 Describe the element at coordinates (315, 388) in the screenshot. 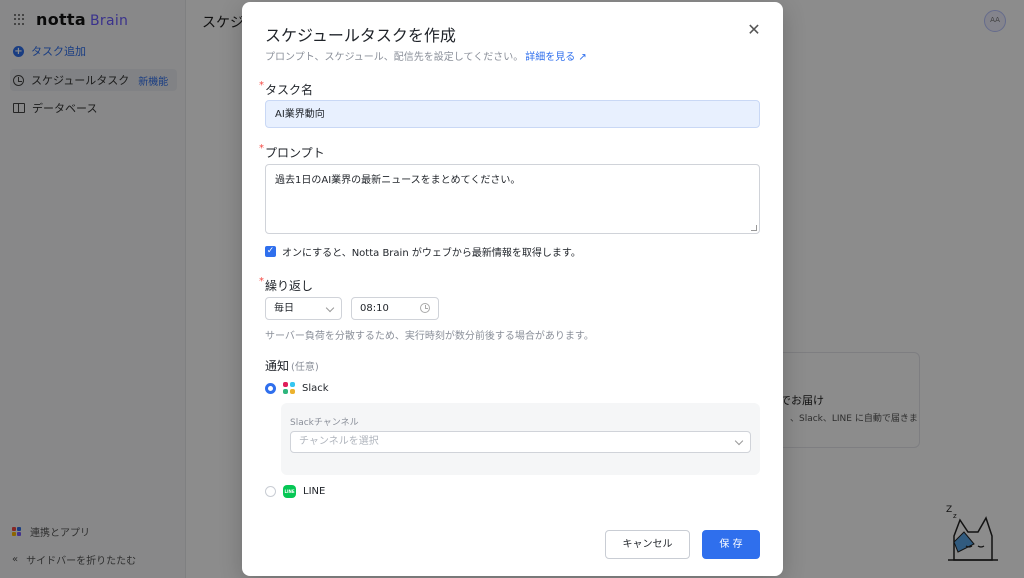

I see `slack-label: Slack` at that location.